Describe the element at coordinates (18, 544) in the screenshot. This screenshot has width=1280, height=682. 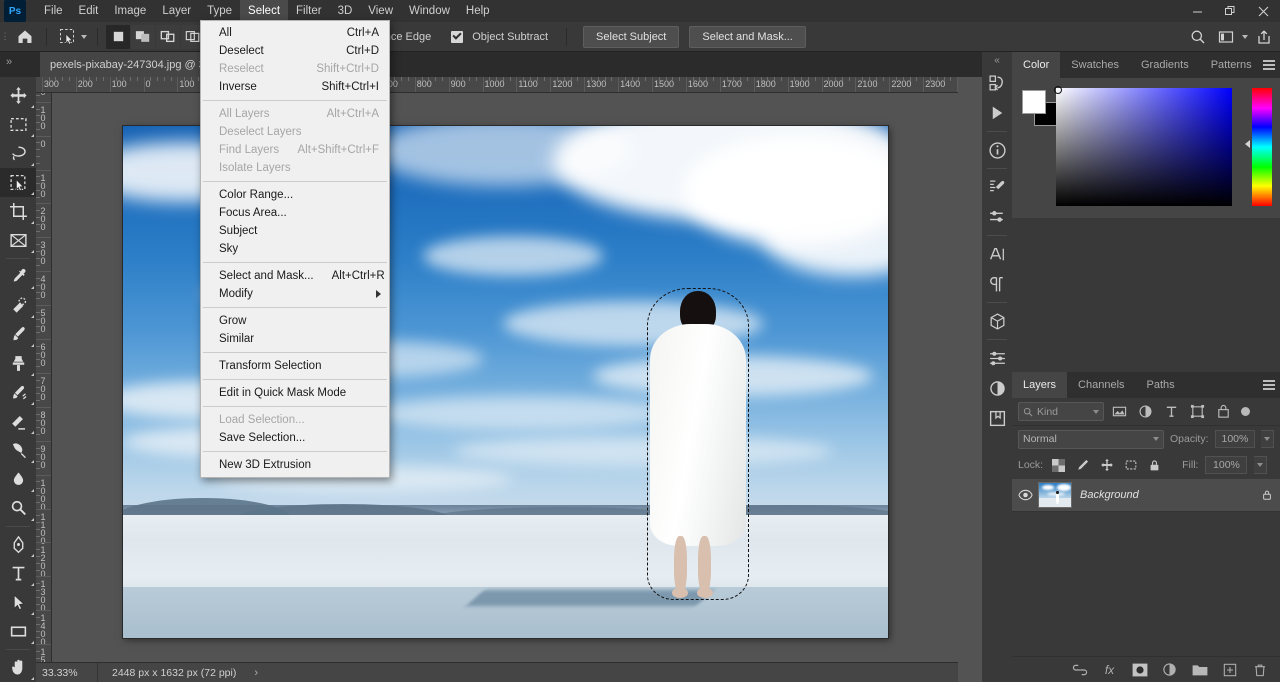
I see `pen-tool` at that location.